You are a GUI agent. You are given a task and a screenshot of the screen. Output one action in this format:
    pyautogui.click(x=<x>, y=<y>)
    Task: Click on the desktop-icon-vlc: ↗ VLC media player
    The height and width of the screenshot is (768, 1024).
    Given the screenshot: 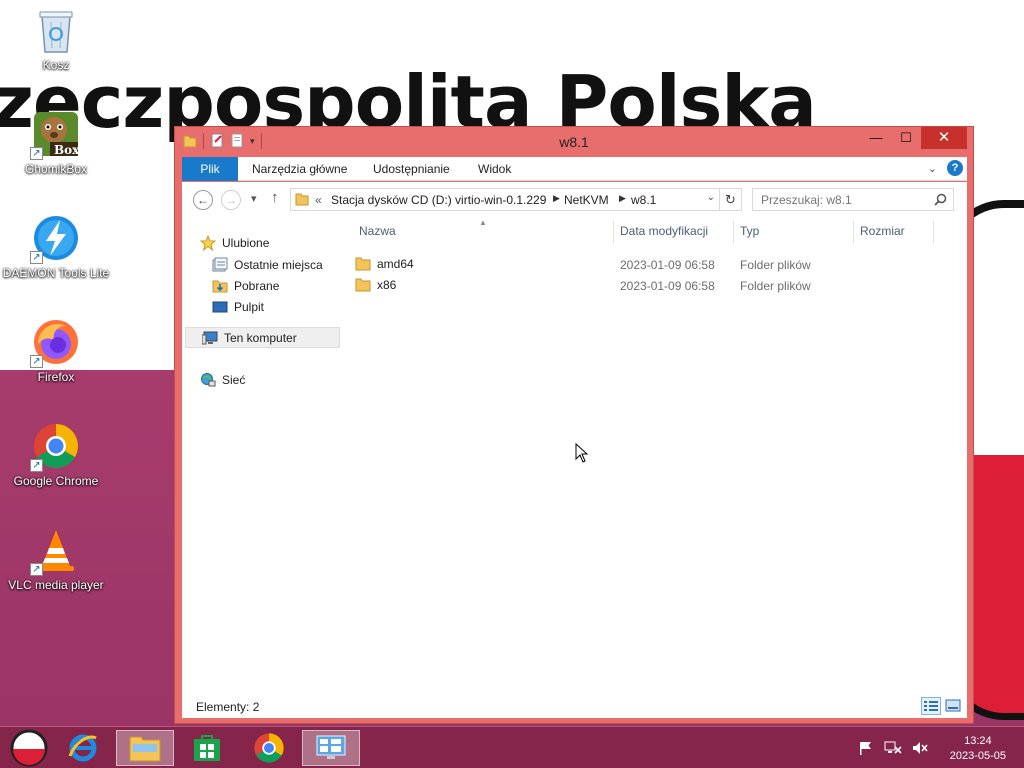 What is the action you would take?
    pyautogui.click(x=56, y=559)
    